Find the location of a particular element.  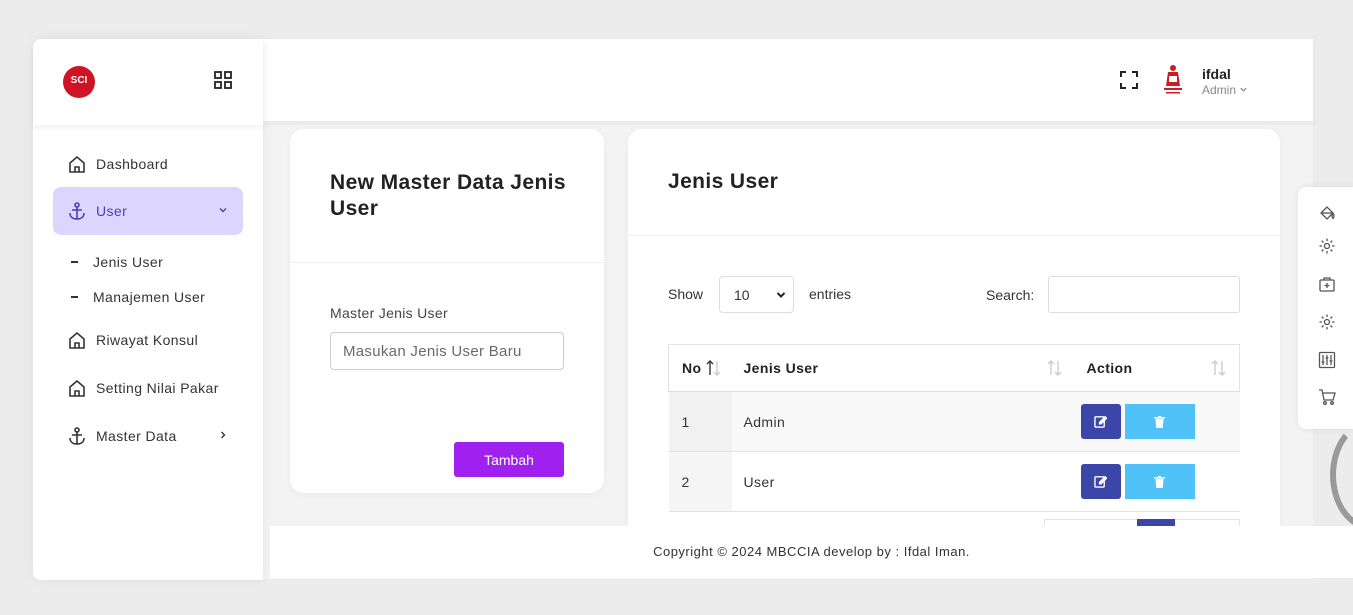

table-row: 1 Admin is located at coordinates (954, 421).